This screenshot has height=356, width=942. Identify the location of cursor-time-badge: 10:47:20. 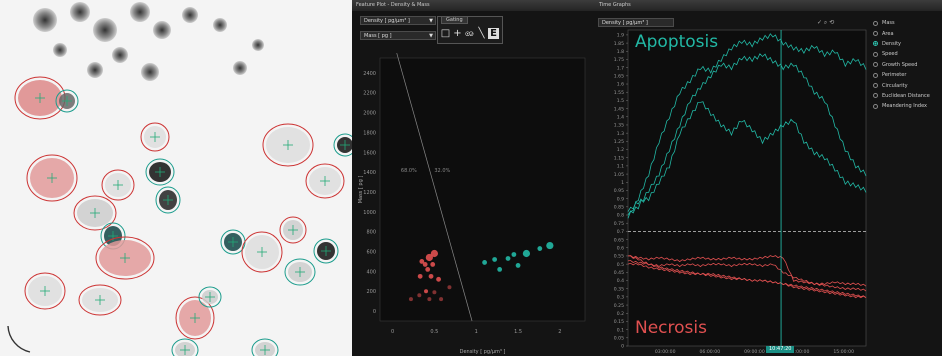
(780, 349).